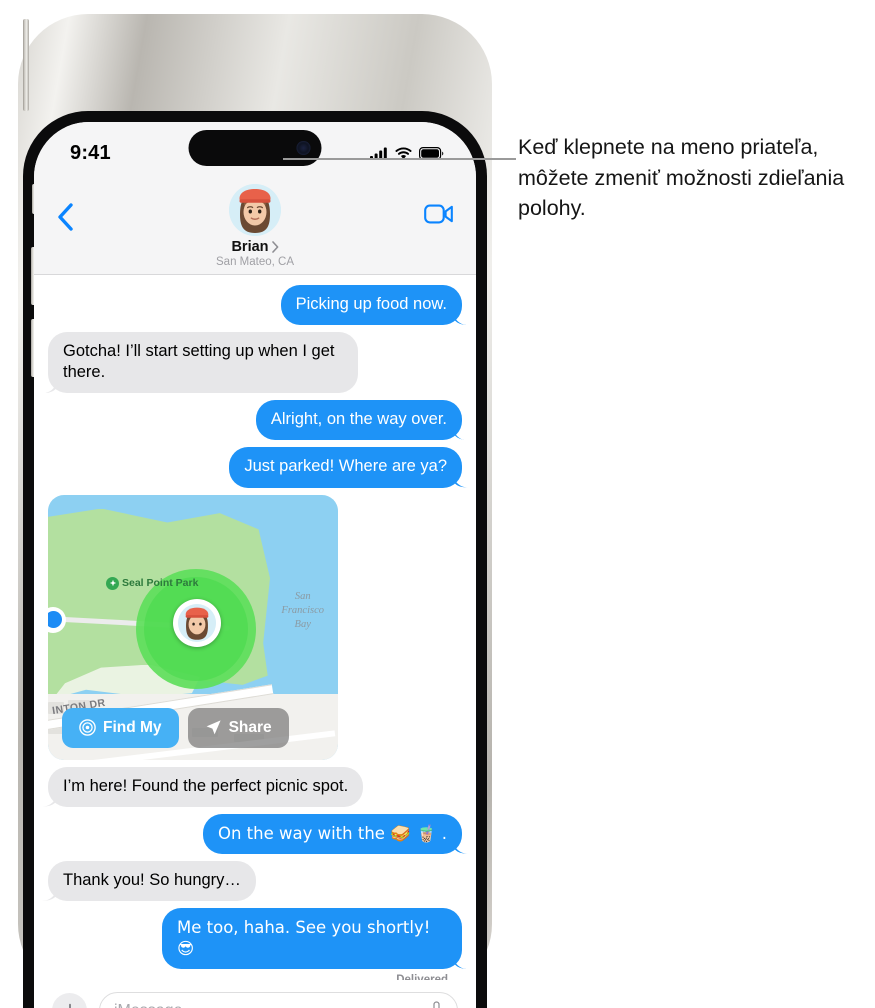 This screenshot has height=1008, width=875. I want to click on share-arrow-icon, so click(213, 727).